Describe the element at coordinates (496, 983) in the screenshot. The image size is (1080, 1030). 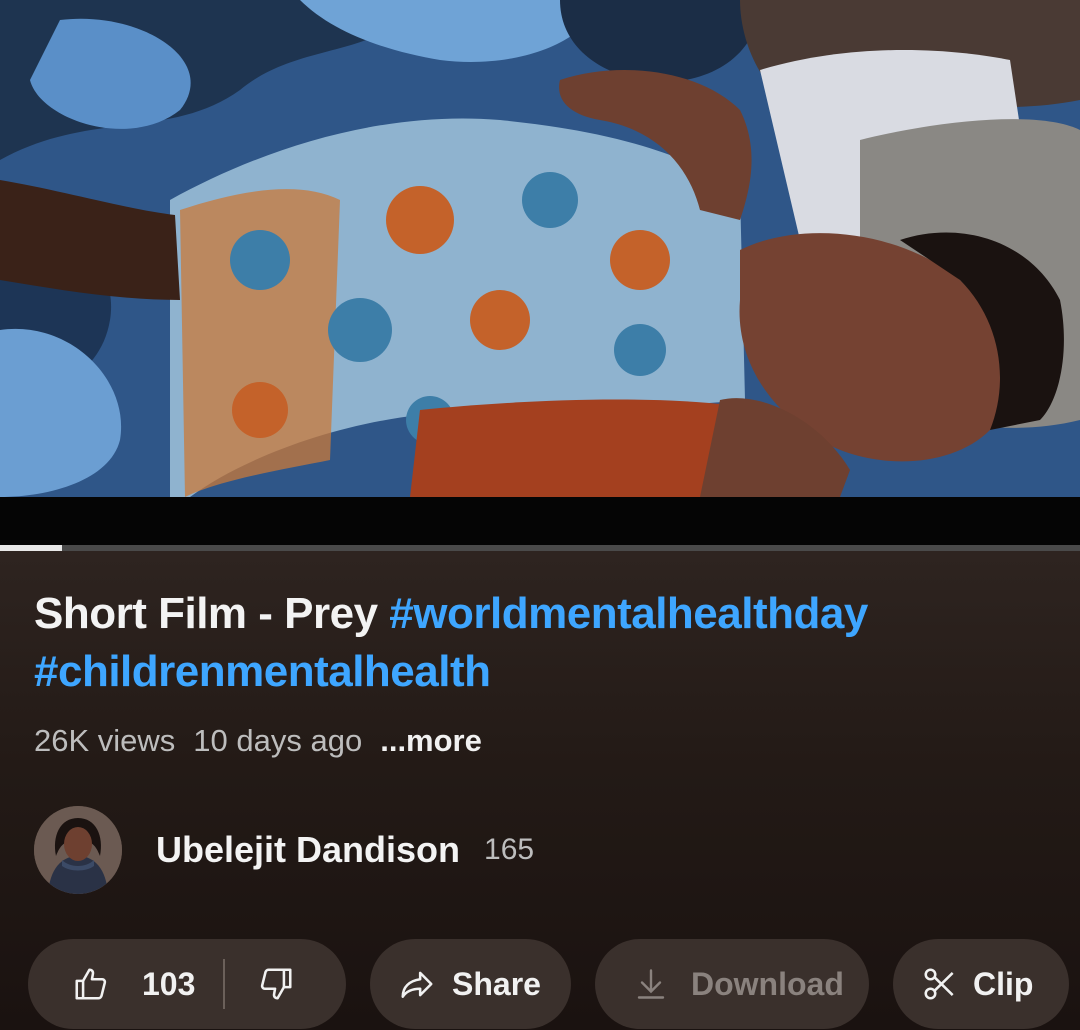
I see `share-label: Share` at that location.